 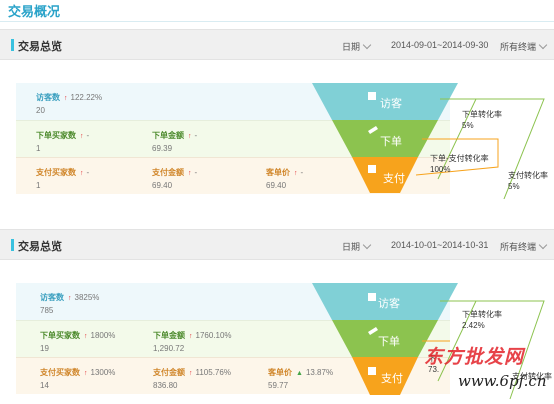 I want to click on date-range-picker: 2014-10-01~2014-10-31, so click(x=439, y=245).